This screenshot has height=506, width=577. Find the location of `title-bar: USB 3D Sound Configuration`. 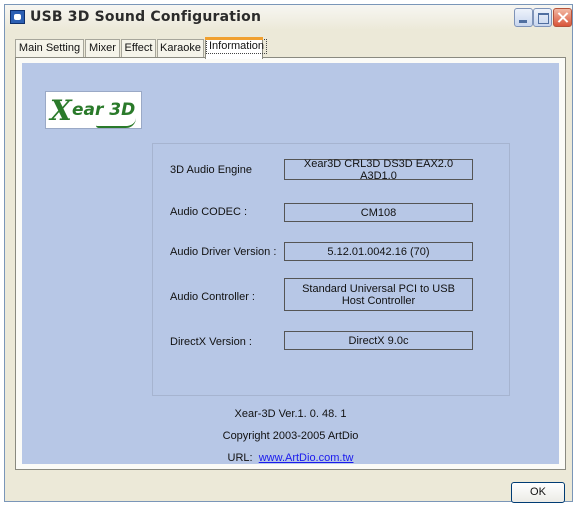

title-bar: USB 3D Sound Configuration is located at coordinates (288, 17).